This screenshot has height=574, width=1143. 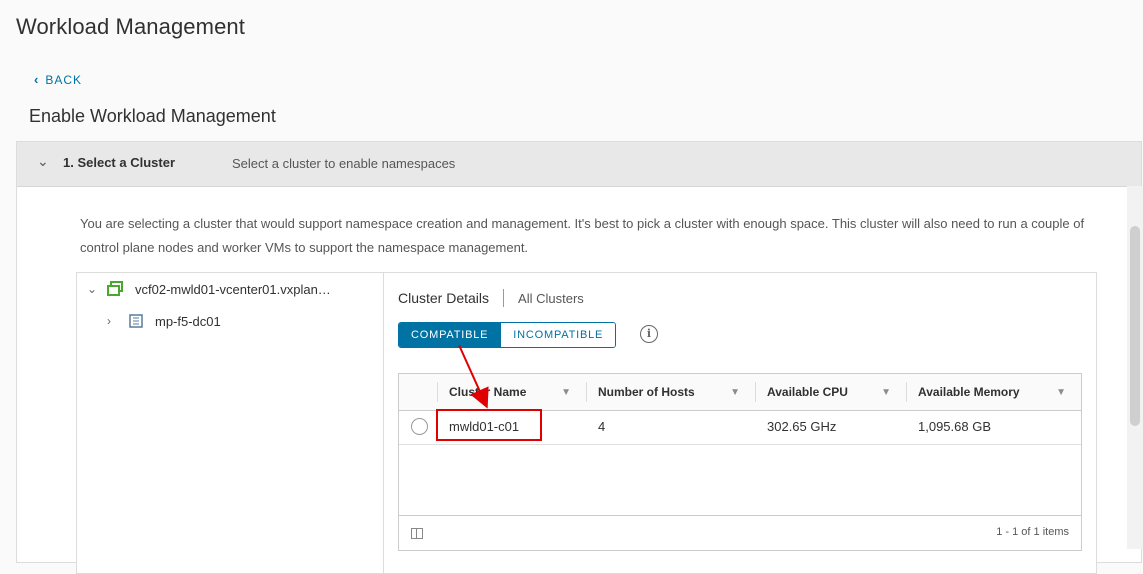 What do you see at coordinates (954, 426) in the screenshot?
I see `cell-memory: 1,095.68 GB` at bounding box center [954, 426].